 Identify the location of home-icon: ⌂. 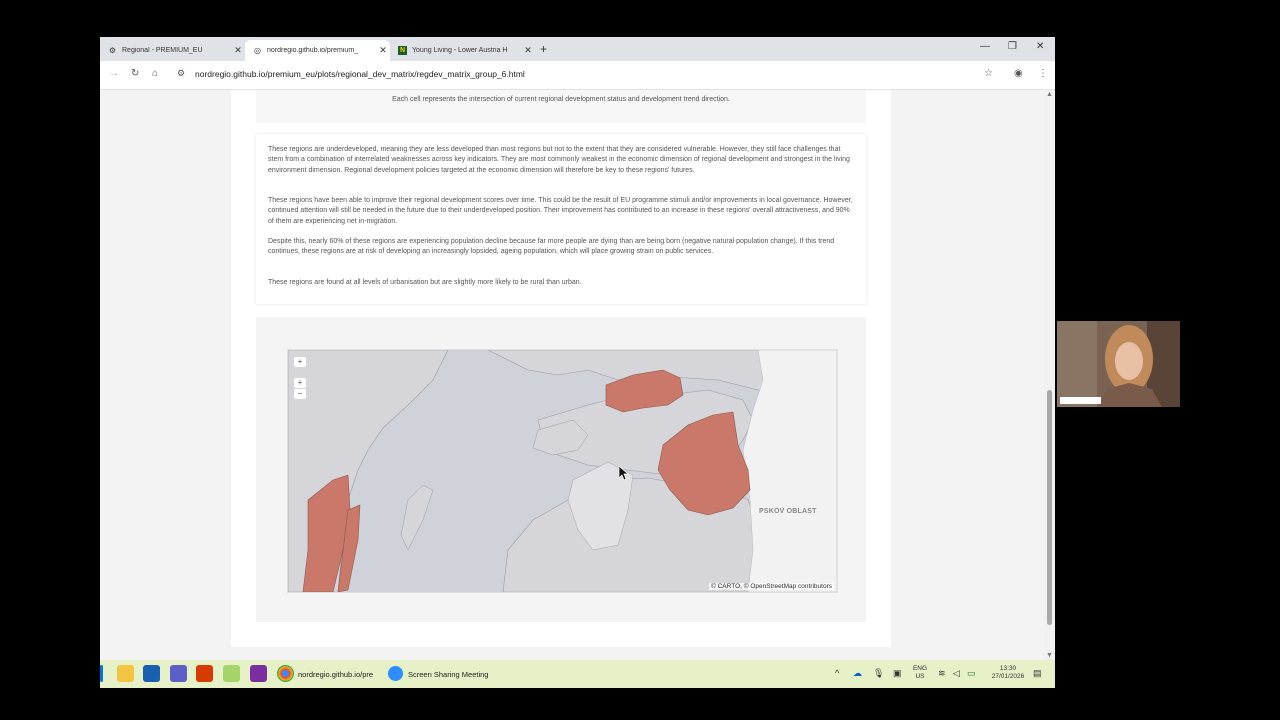
(155, 73).